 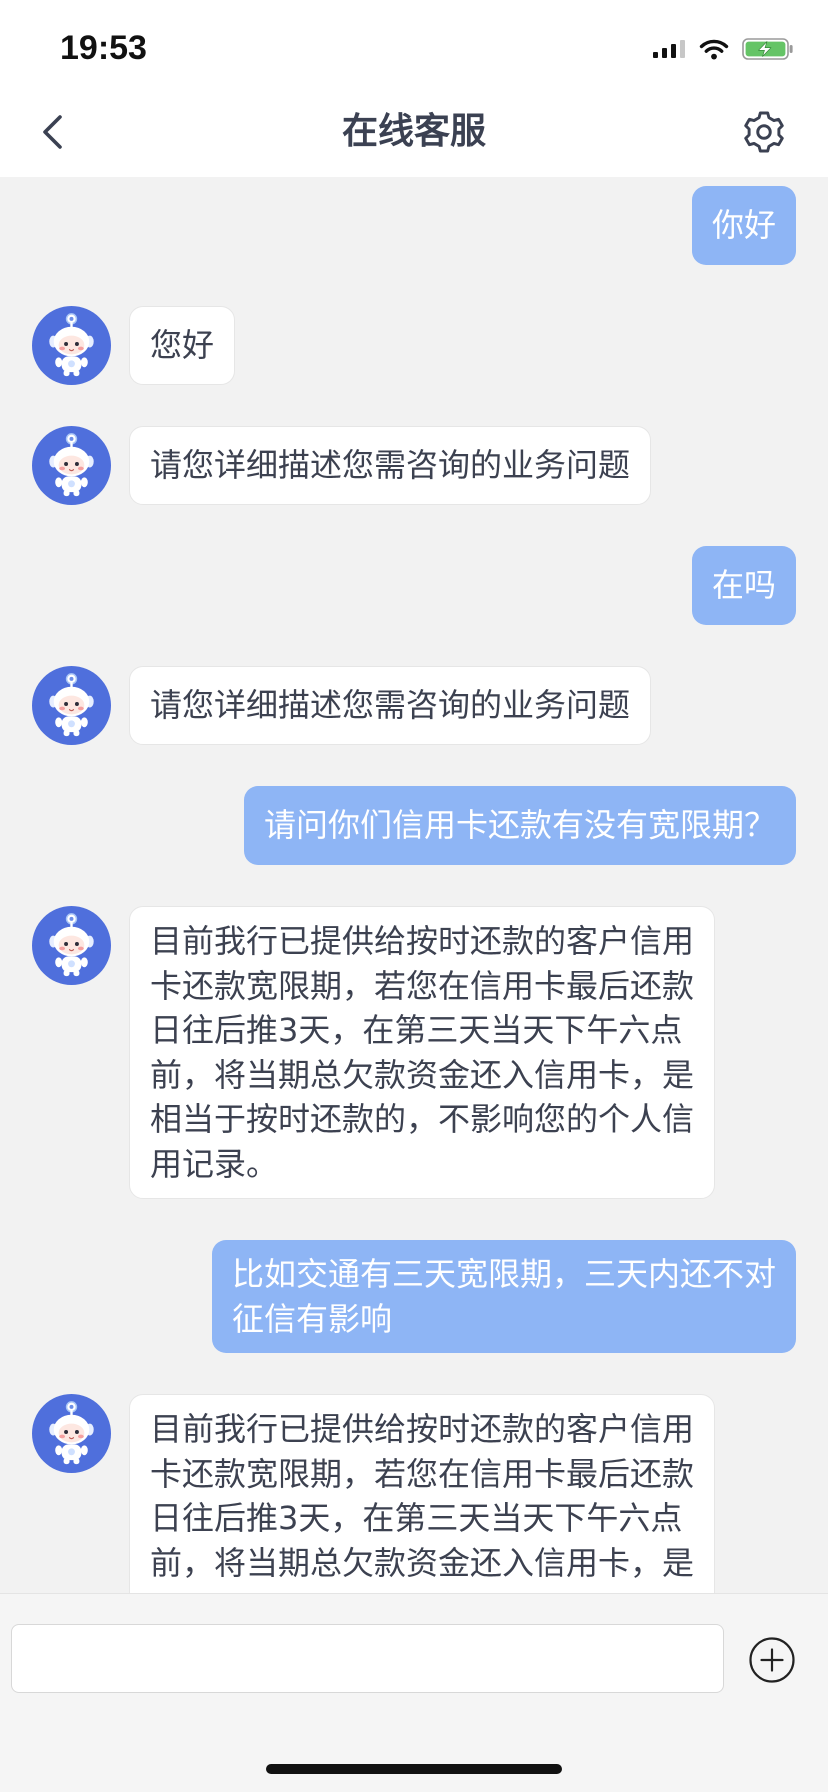 I want to click on home-indicator, so click(x=414, y=1769).